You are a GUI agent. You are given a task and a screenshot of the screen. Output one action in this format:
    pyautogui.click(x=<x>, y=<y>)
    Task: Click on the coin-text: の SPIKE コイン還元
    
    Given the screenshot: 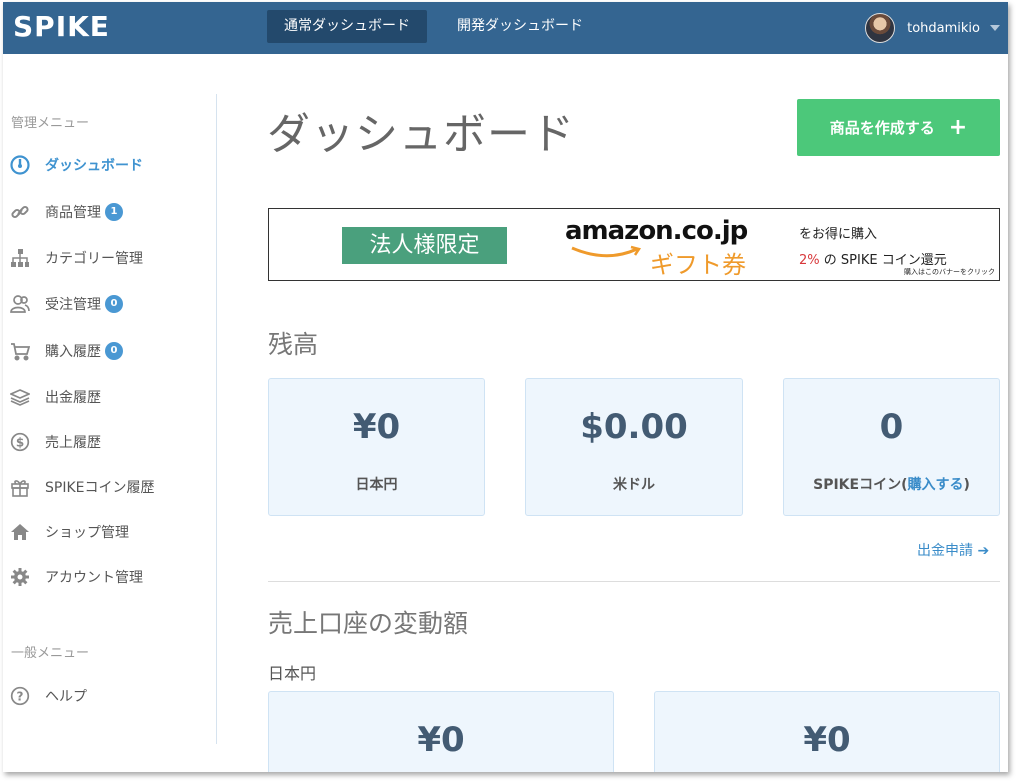 What is the action you would take?
    pyautogui.click(x=885, y=260)
    